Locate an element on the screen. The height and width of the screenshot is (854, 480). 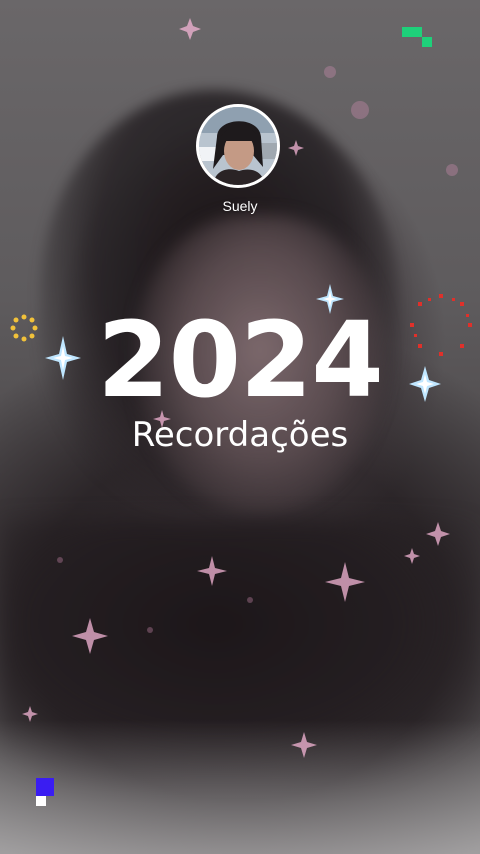
username-label: Suely is located at coordinates (240, 206).